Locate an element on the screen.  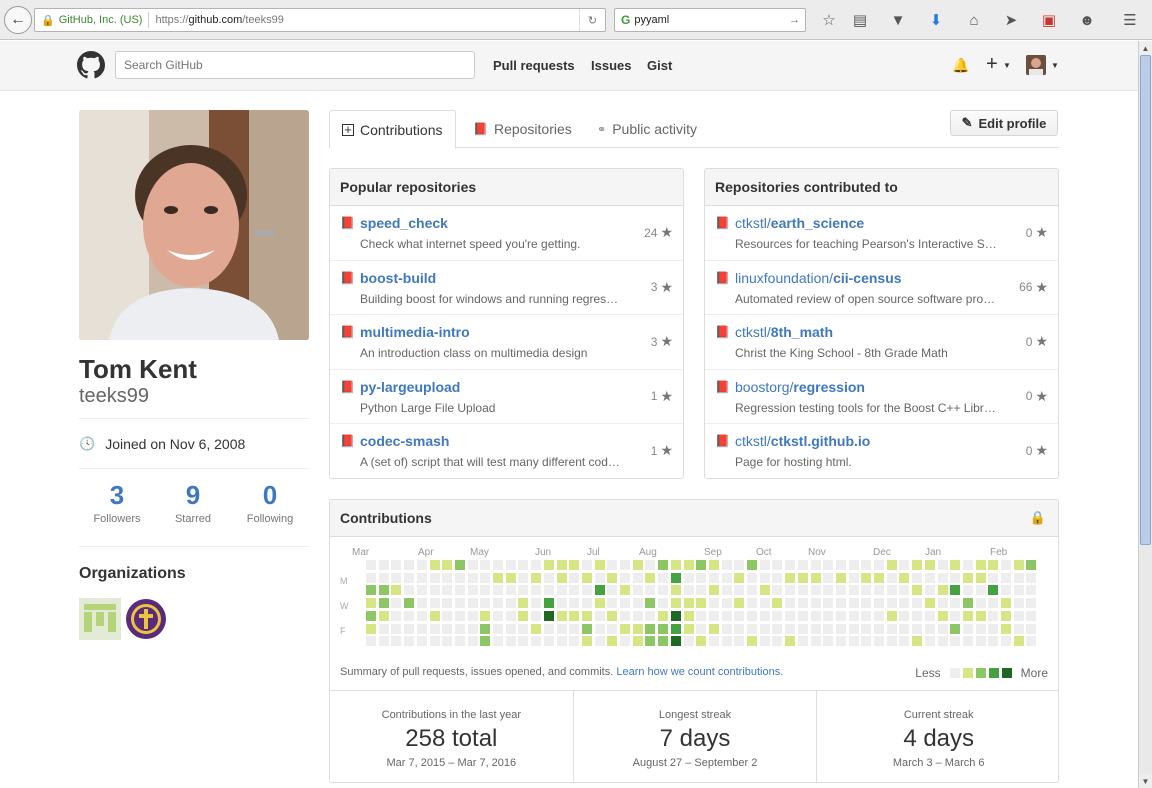
repo-link: multimedia-intro is located at coordinates (415, 332).